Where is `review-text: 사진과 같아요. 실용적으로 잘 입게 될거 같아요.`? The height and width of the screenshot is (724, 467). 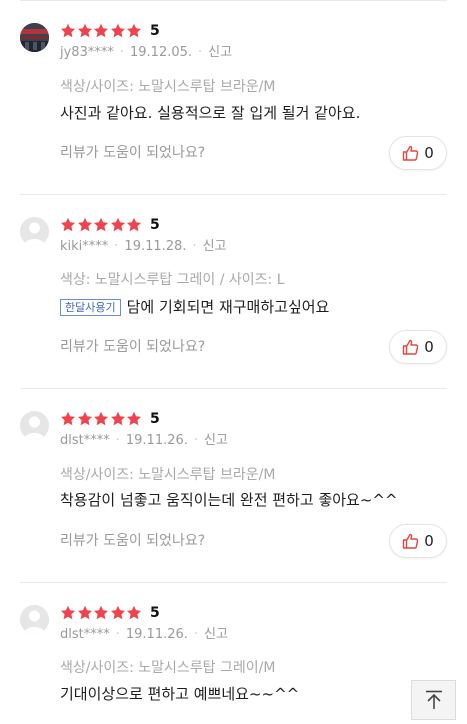 review-text: 사진과 같아요. 실용적으로 잘 입게 될거 같아요. is located at coordinates (210, 113).